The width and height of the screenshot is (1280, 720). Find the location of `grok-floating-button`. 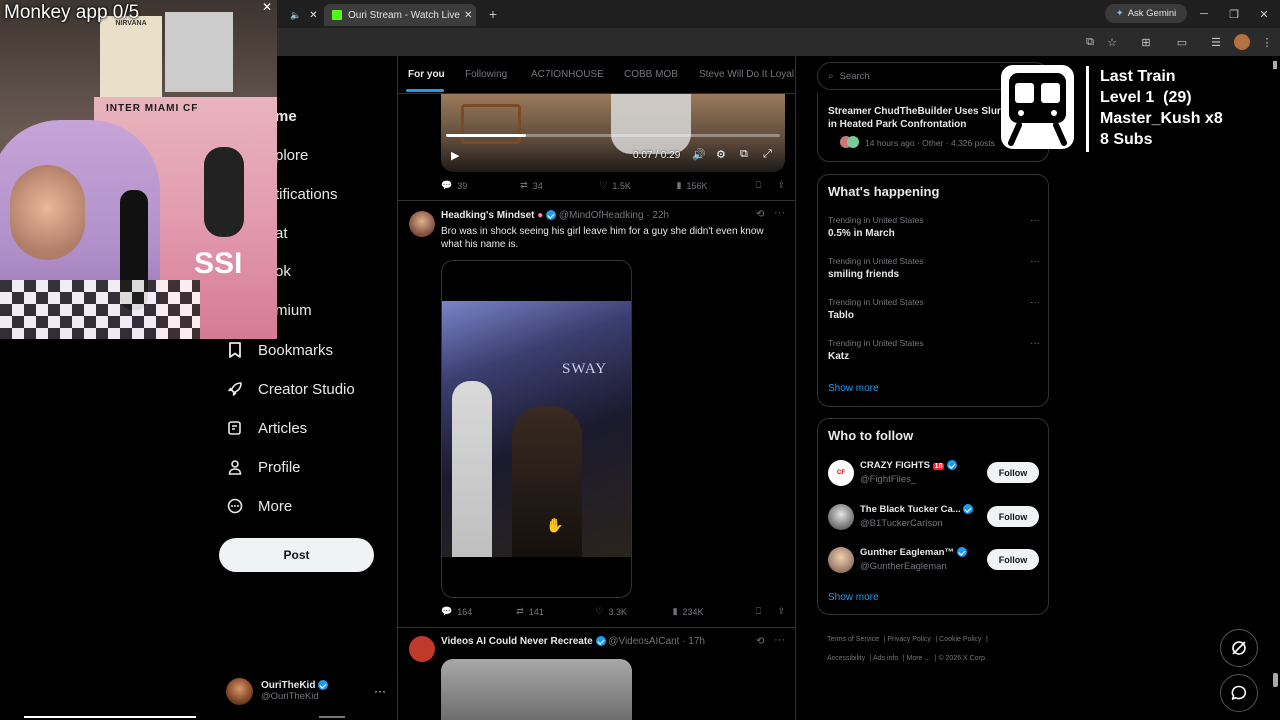

grok-floating-button is located at coordinates (1239, 648).